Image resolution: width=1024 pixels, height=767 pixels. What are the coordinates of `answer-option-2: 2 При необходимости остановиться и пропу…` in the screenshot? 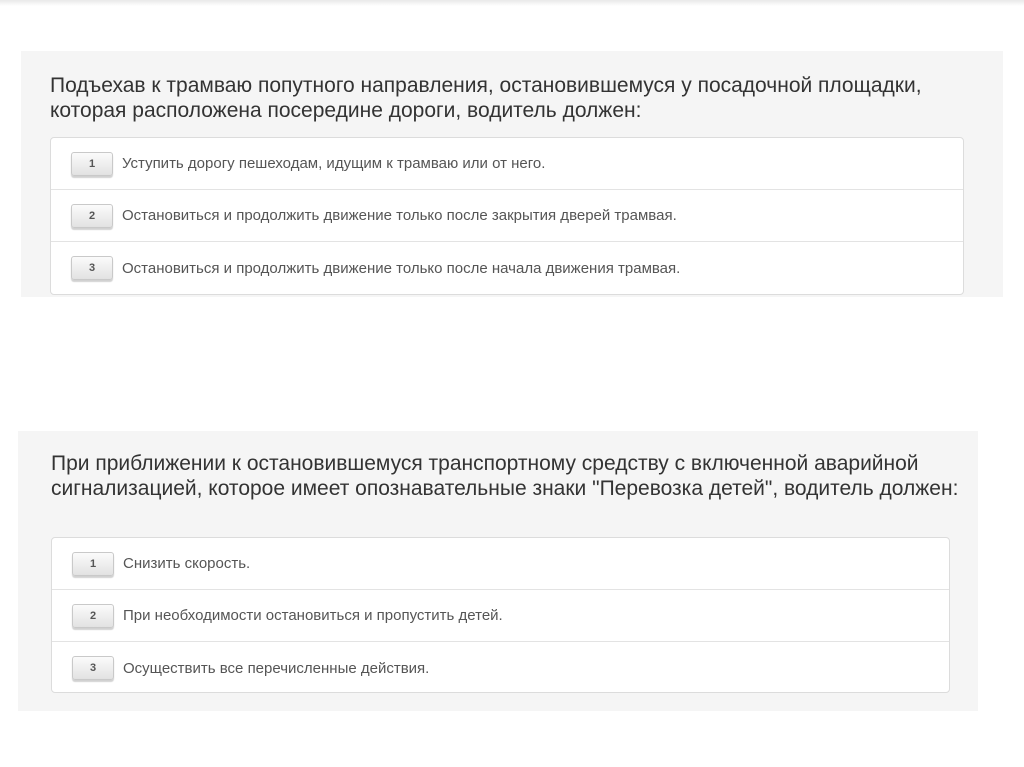 It's located at (500, 616).